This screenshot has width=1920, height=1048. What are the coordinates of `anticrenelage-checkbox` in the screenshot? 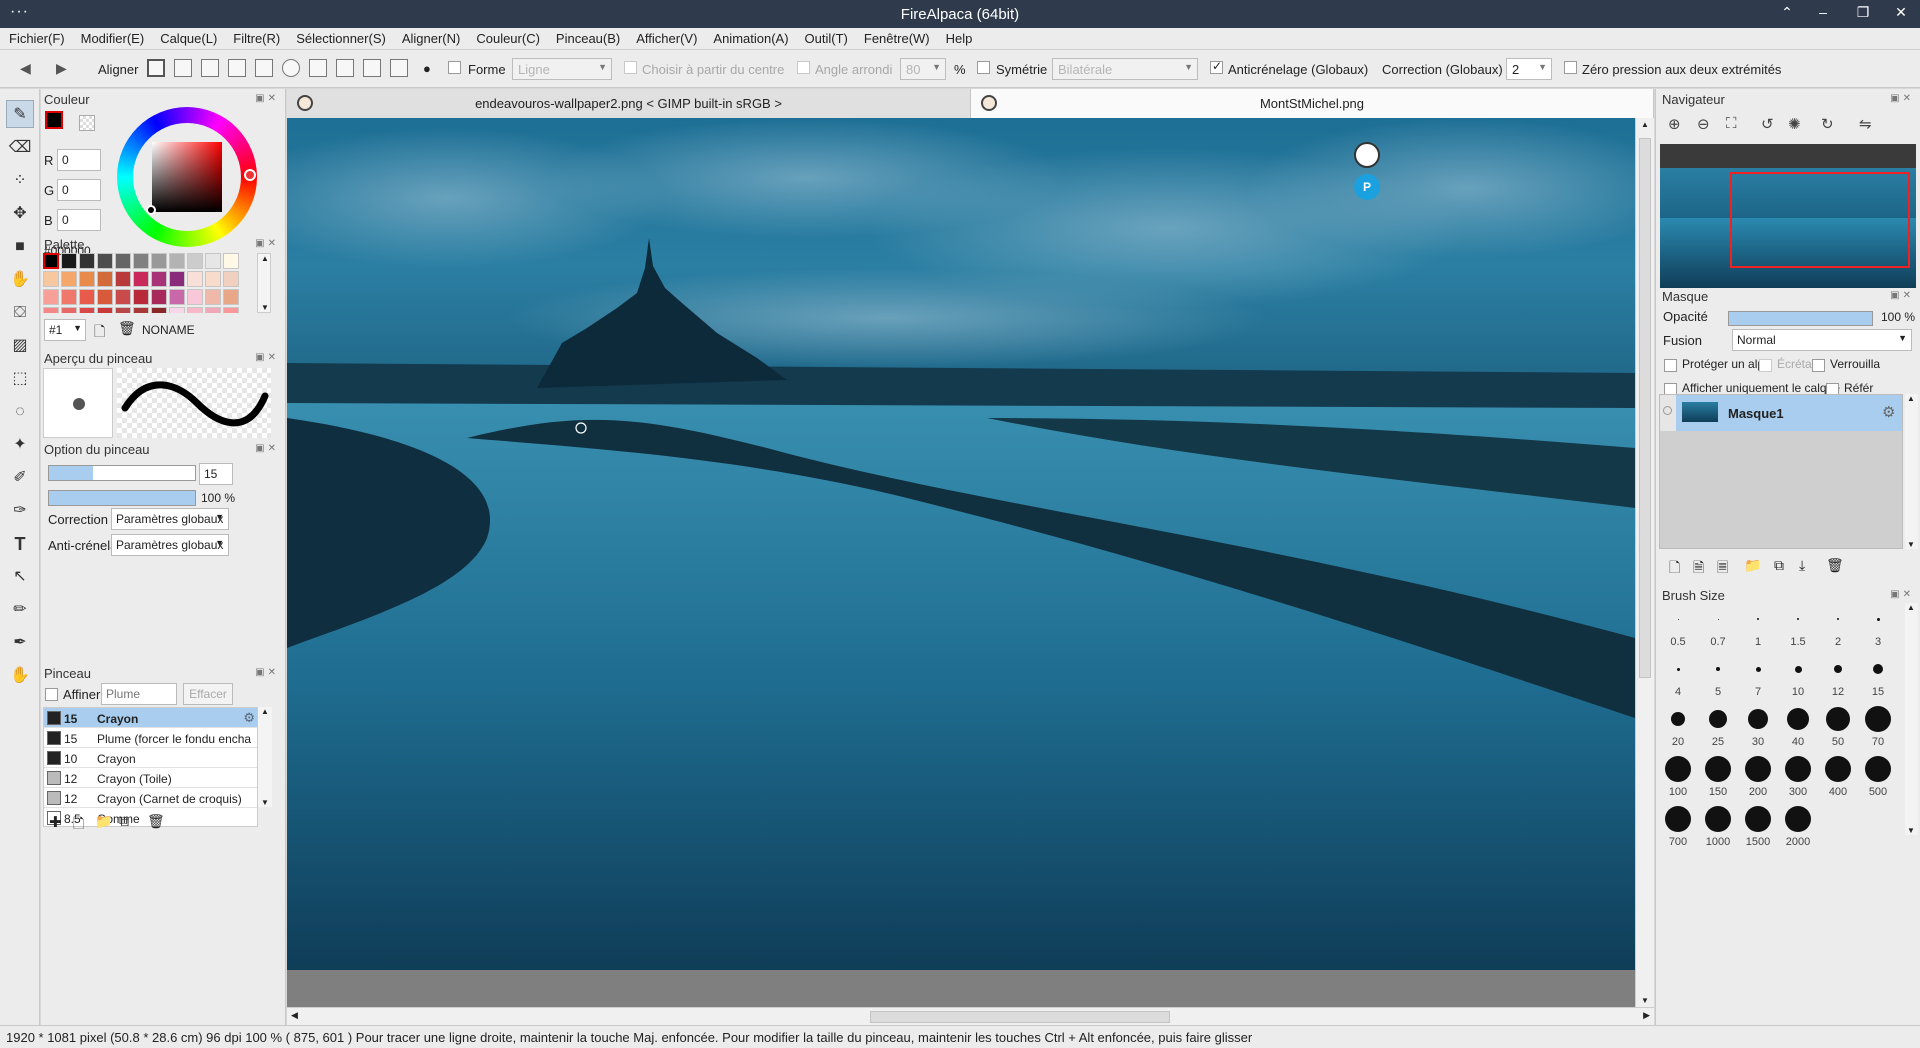 It's located at (1216, 66).